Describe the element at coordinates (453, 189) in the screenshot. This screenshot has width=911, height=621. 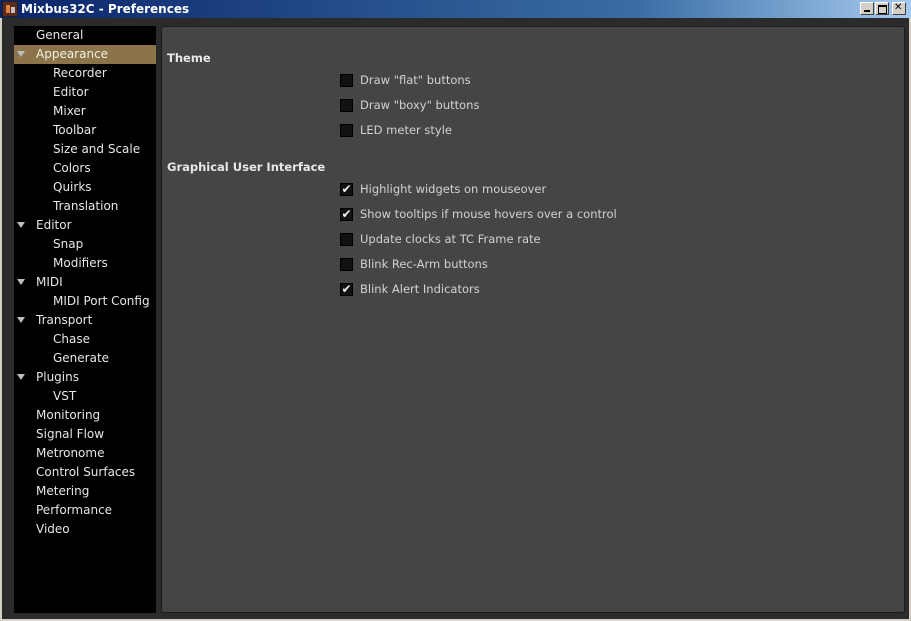
I see `option-label: Highlight widgets on mouseover` at that location.